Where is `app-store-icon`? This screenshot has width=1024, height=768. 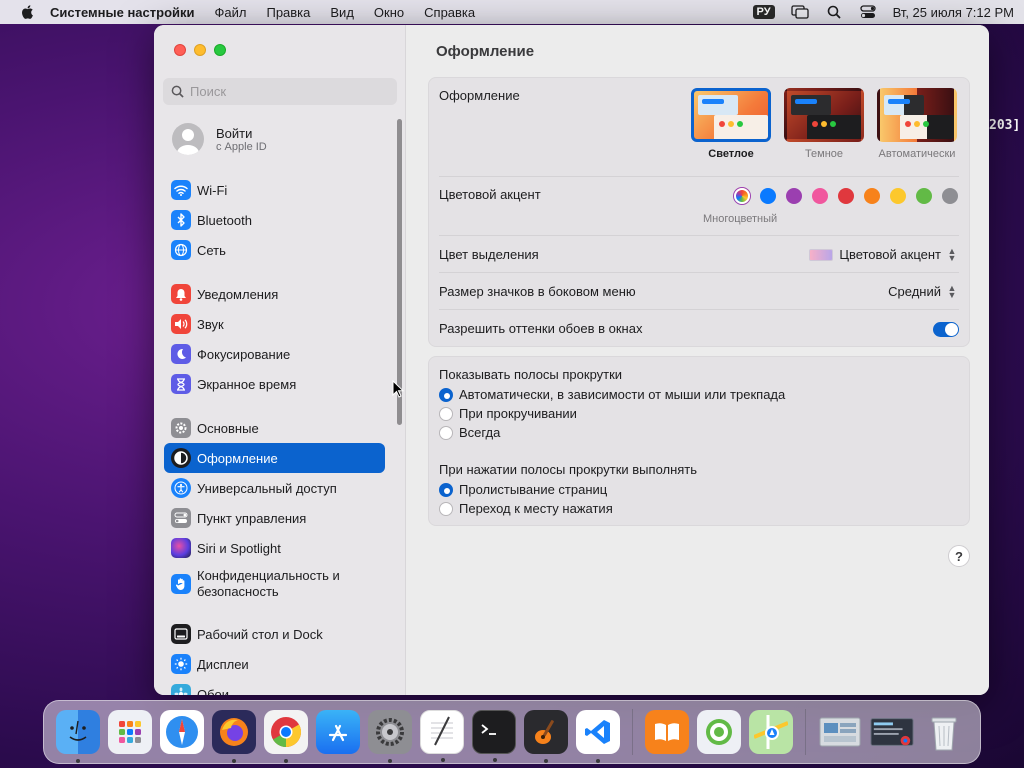
app-store-icon is located at coordinates (338, 732).